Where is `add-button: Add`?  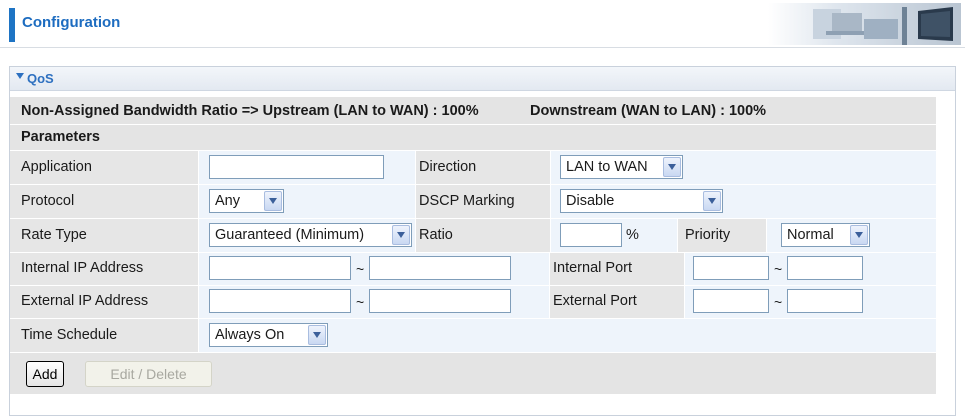 add-button: Add is located at coordinates (45, 374).